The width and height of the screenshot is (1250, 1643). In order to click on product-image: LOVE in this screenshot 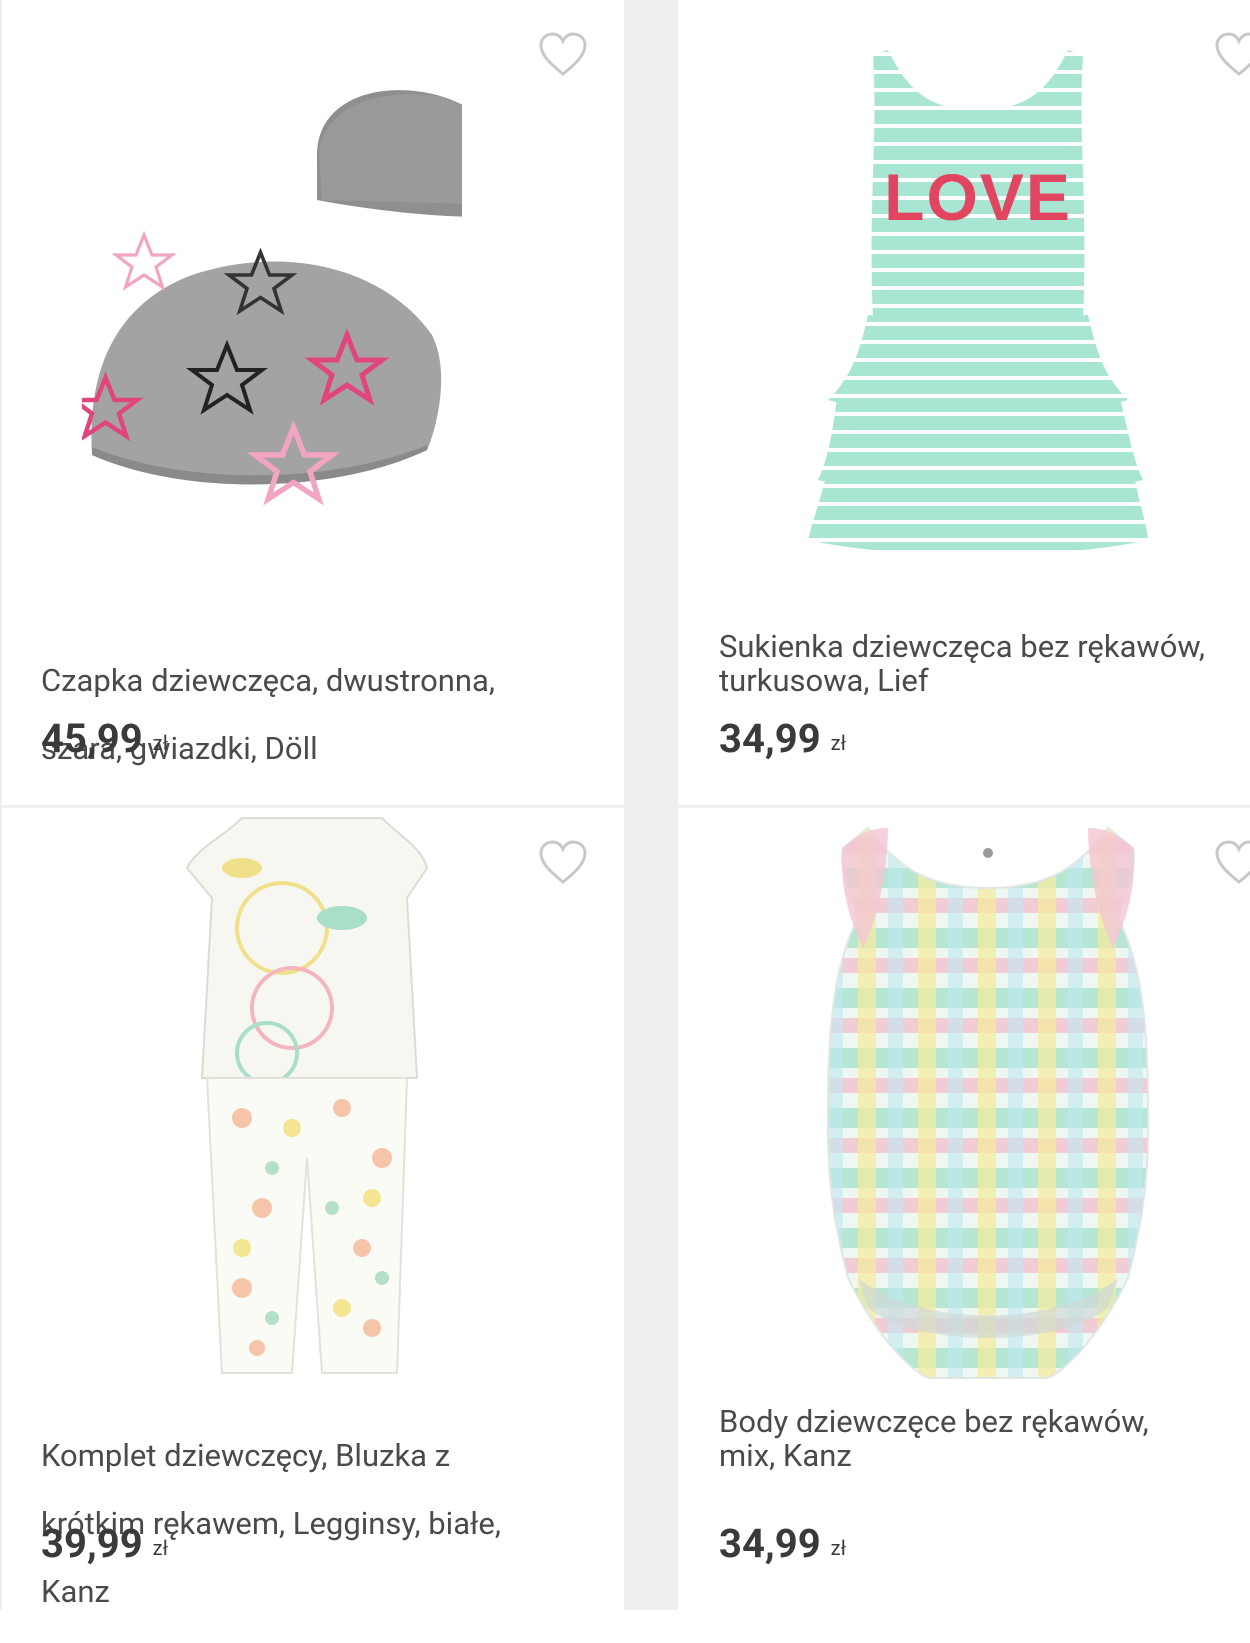, I will do `click(978, 295)`.